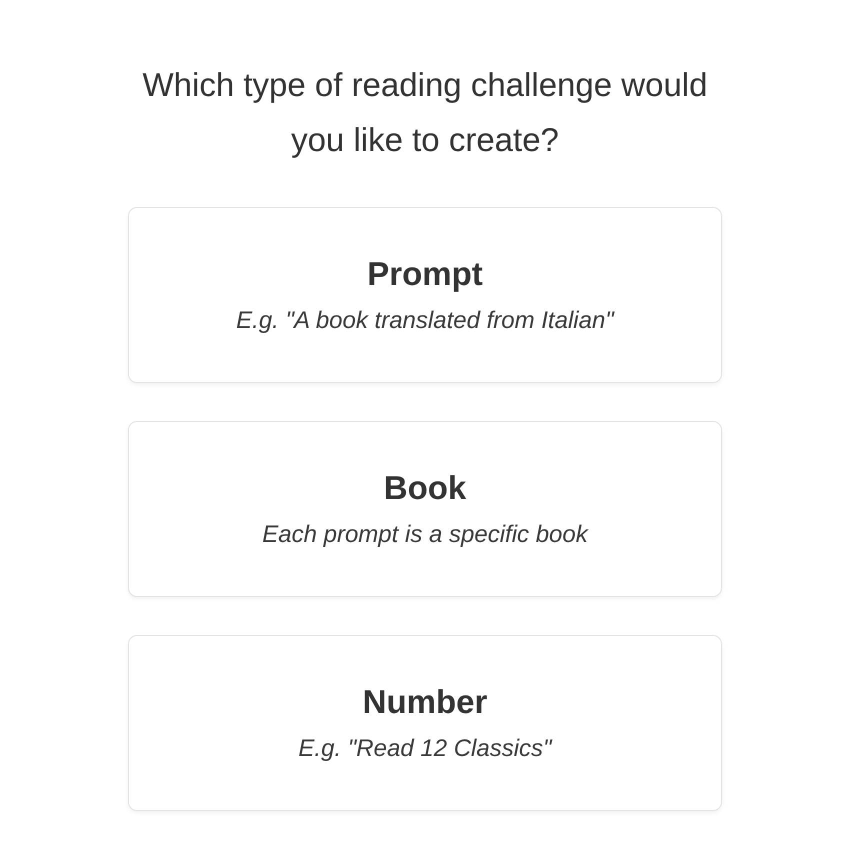 The width and height of the screenshot is (850, 862). I want to click on challenge-type-option: Number E.g. "Read 12 Classics", so click(425, 723).